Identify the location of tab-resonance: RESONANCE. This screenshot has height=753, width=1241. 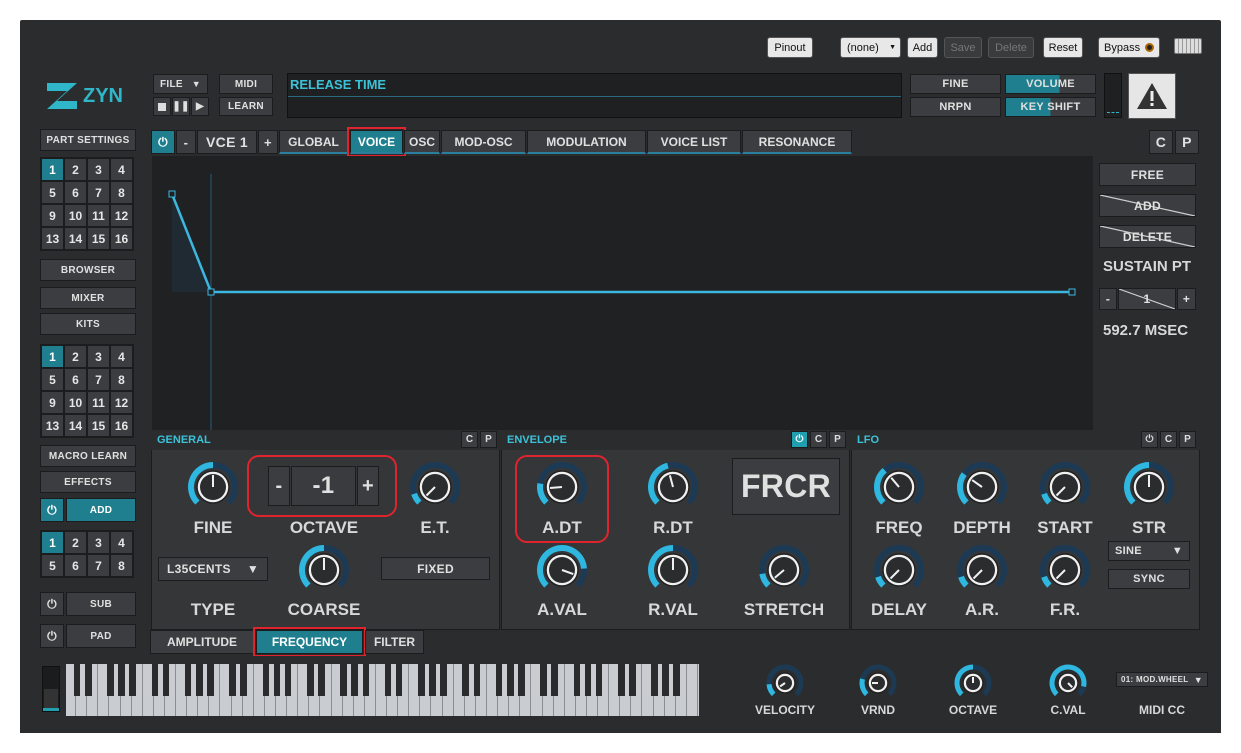
(797, 142).